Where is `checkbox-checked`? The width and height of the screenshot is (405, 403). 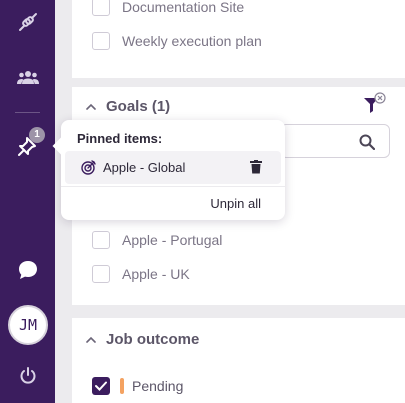
checkbox-checked is located at coordinates (101, 386).